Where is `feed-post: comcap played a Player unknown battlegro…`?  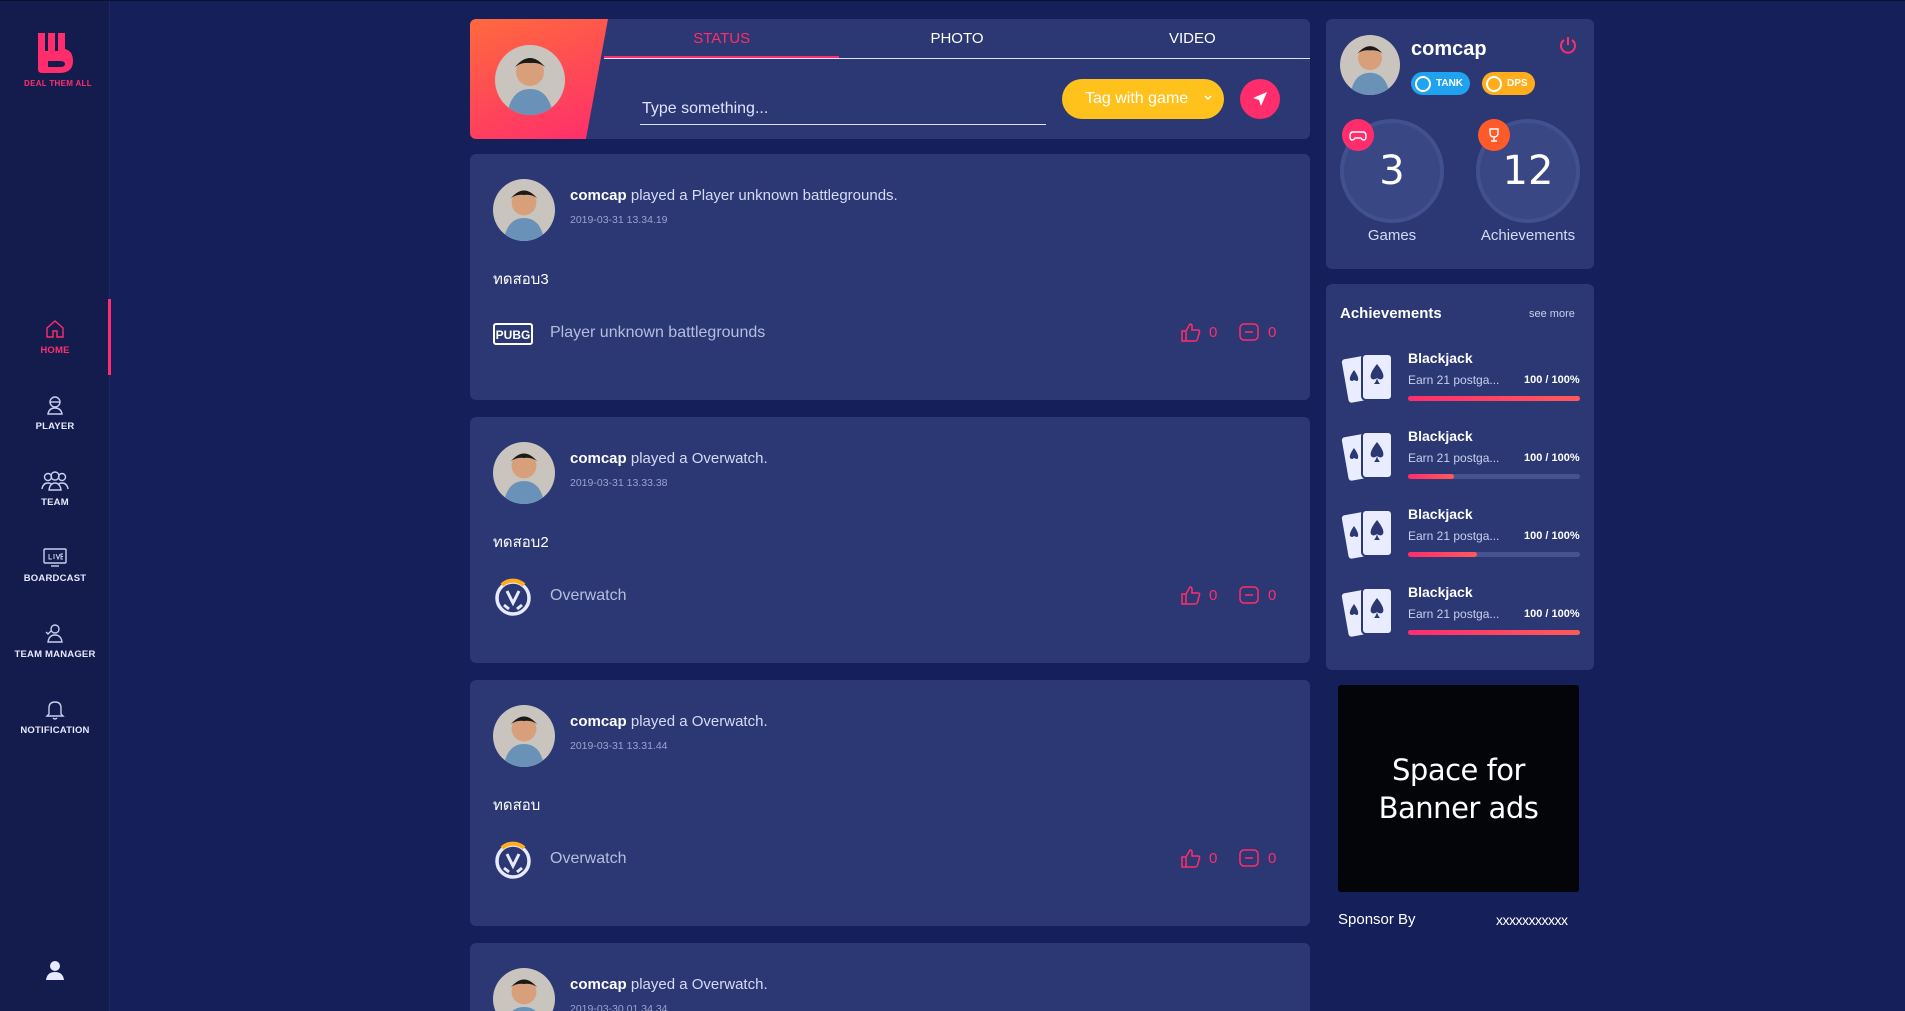
feed-post: comcap played a Player unknown battlegro… is located at coordinates (890, 277).